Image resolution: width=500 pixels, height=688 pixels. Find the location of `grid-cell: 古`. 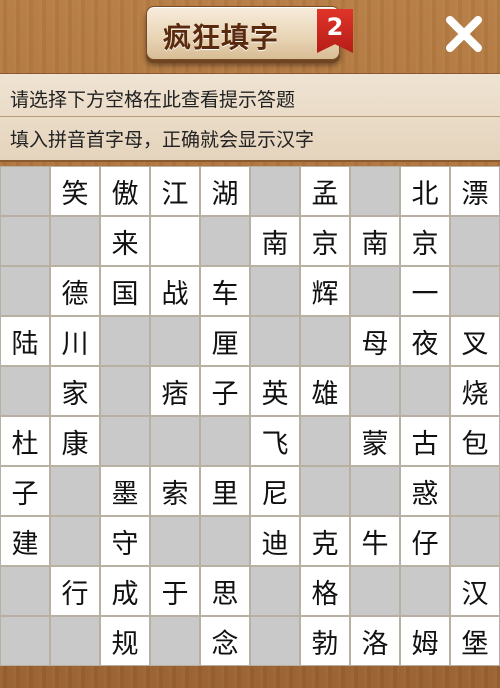

grid-cell: 古 is located at coordinates (425, 441).